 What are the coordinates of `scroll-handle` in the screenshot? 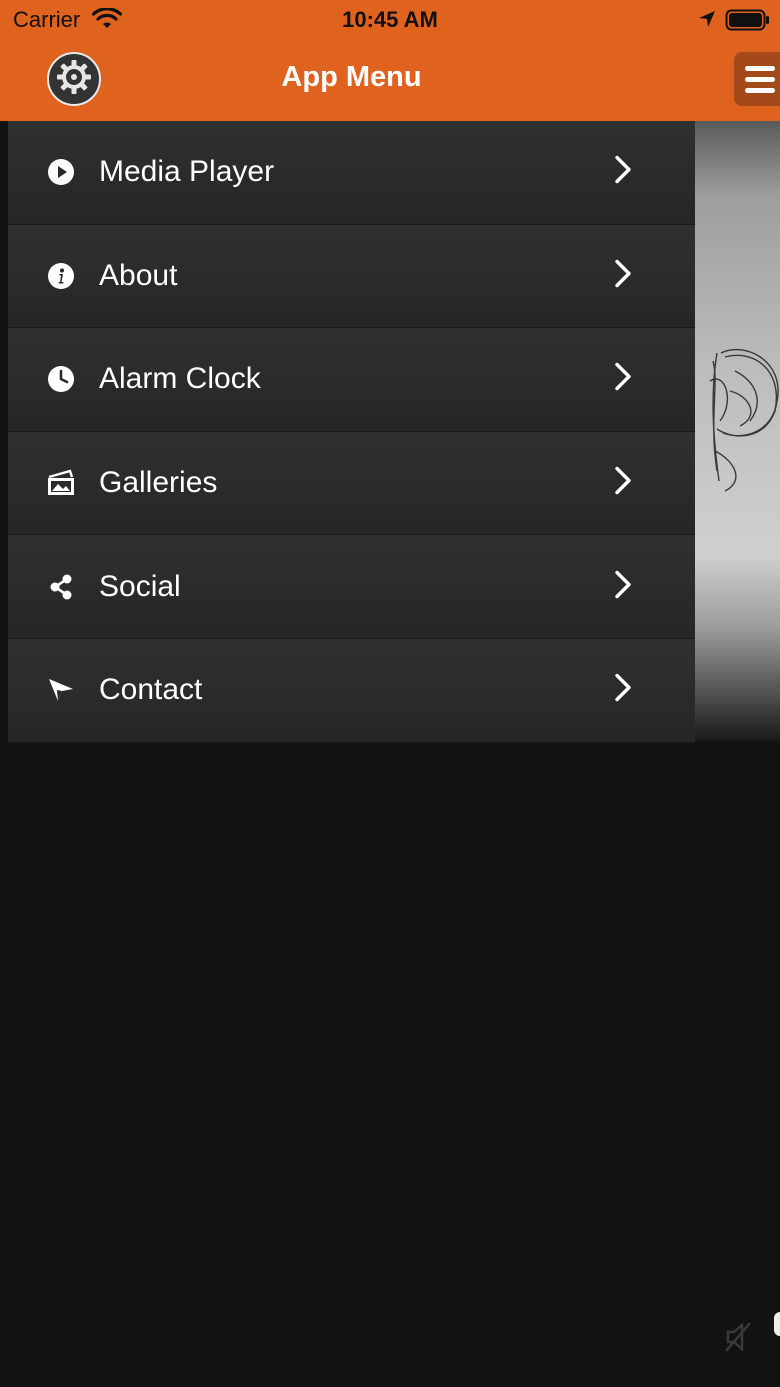 It's located at (777, 1324).